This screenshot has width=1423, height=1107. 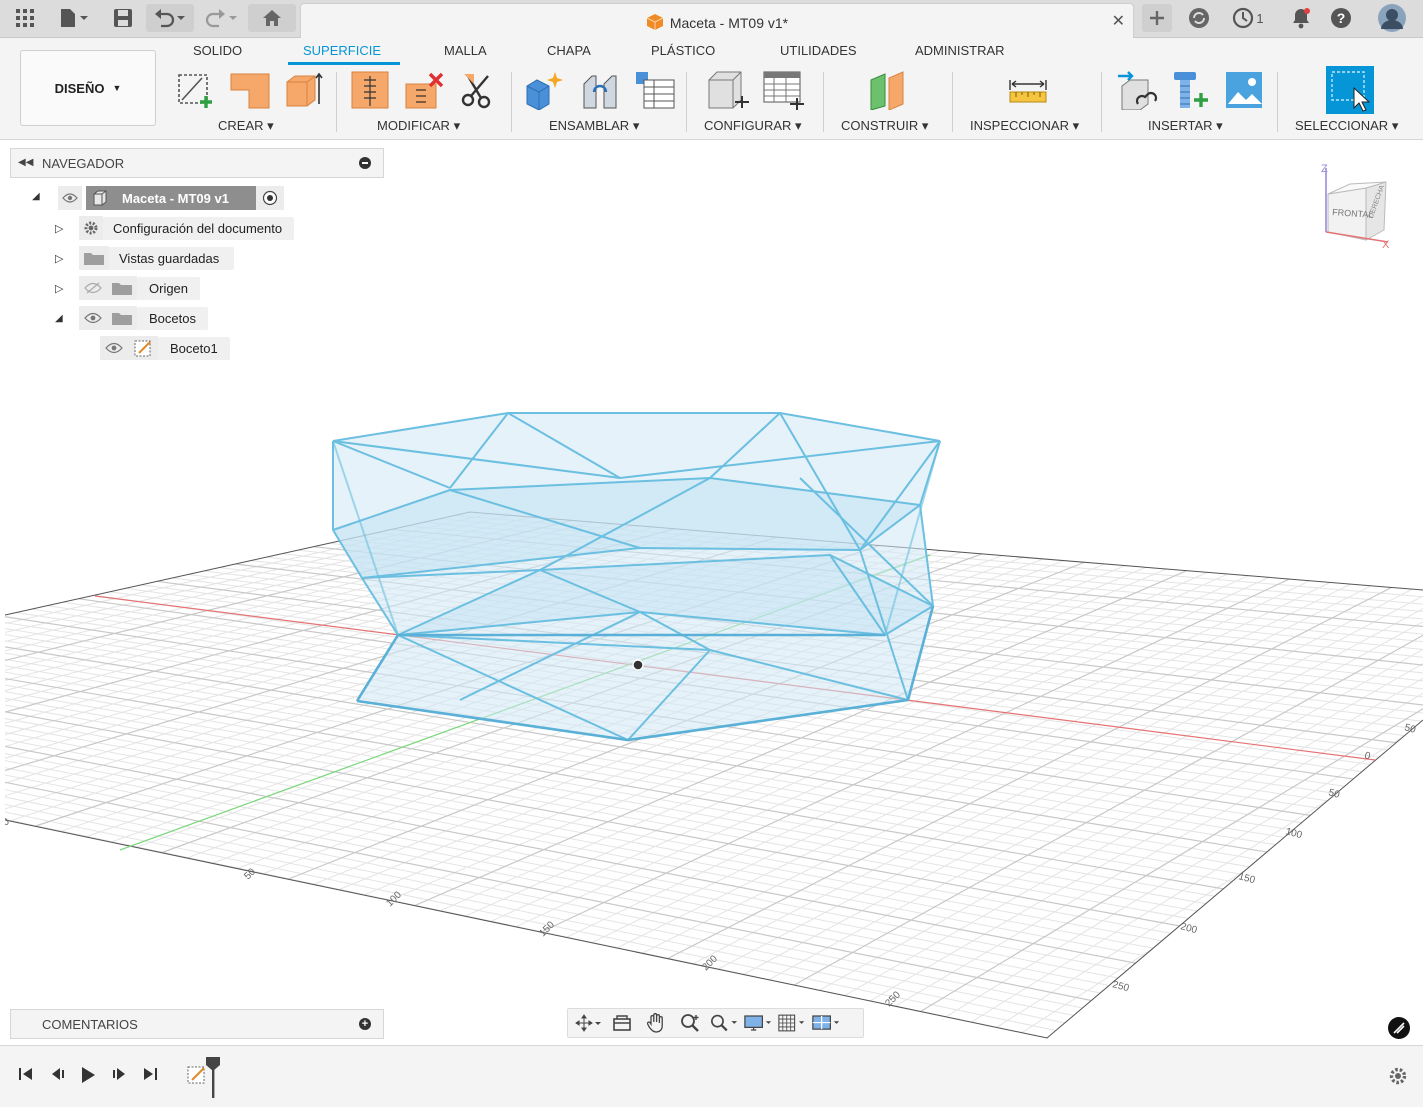 What do you see at coordinates (588, 1023) in the screenshot?
I see `orbit-icon` at bounding box center [588, 1023].